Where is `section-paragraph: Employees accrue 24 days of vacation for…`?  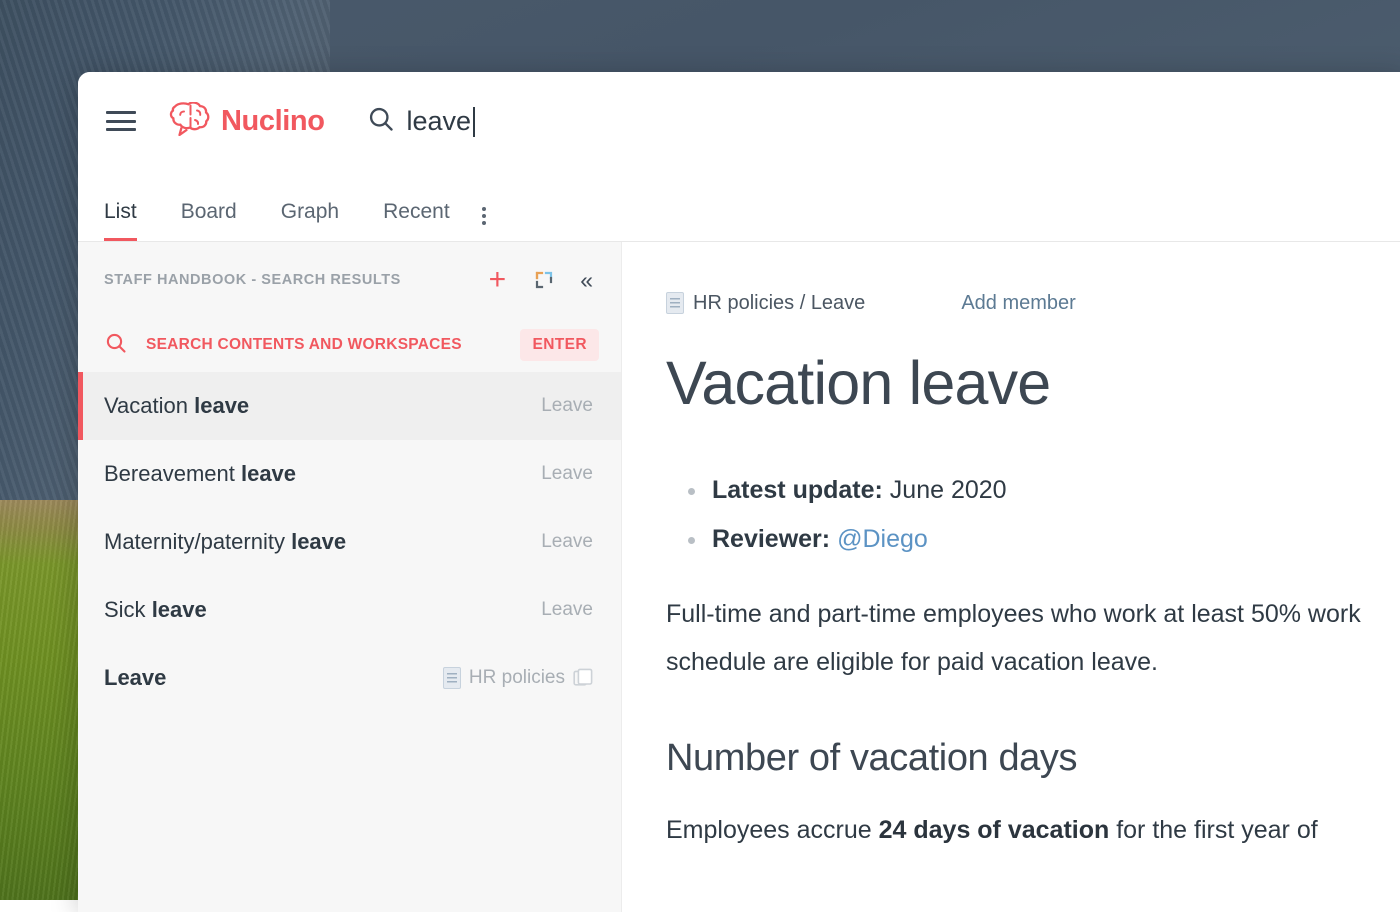 section-paragraph: Employees accrue 24 days of vacation for… is located at coordinates (1033, 830).